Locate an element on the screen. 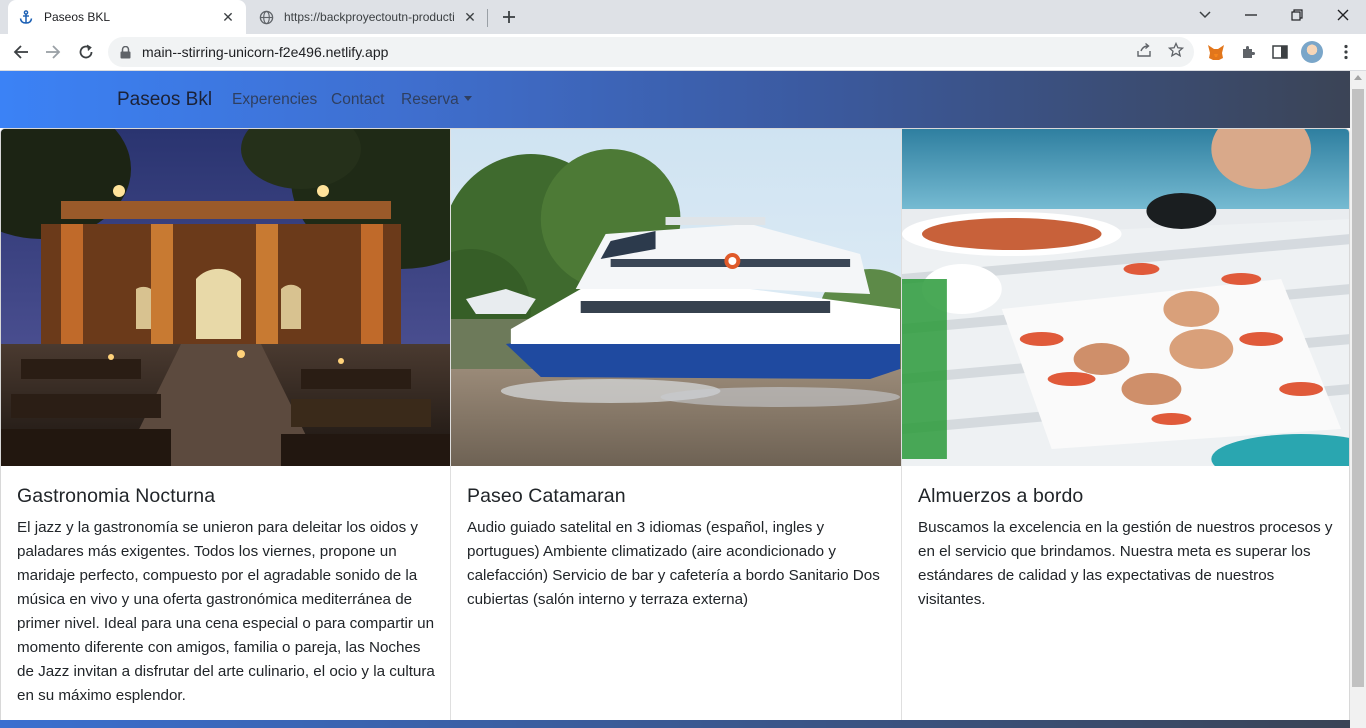 This screenshot has height=728, width=1366. close-window-icon is located at coordinates (1343, 15).